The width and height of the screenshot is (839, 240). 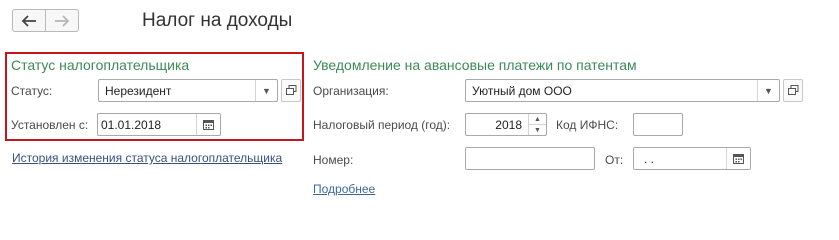 I want to click on forward-button, so click(x=62, y=20).